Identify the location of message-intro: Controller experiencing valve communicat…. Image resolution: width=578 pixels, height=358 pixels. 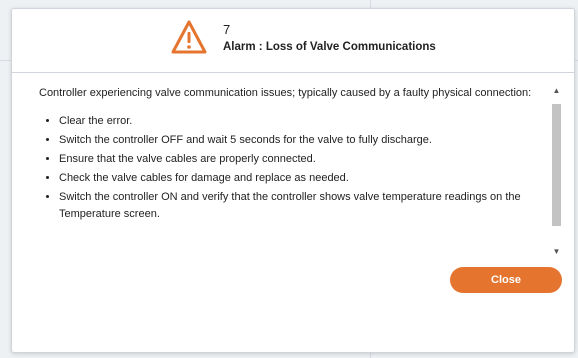
(285, 93).